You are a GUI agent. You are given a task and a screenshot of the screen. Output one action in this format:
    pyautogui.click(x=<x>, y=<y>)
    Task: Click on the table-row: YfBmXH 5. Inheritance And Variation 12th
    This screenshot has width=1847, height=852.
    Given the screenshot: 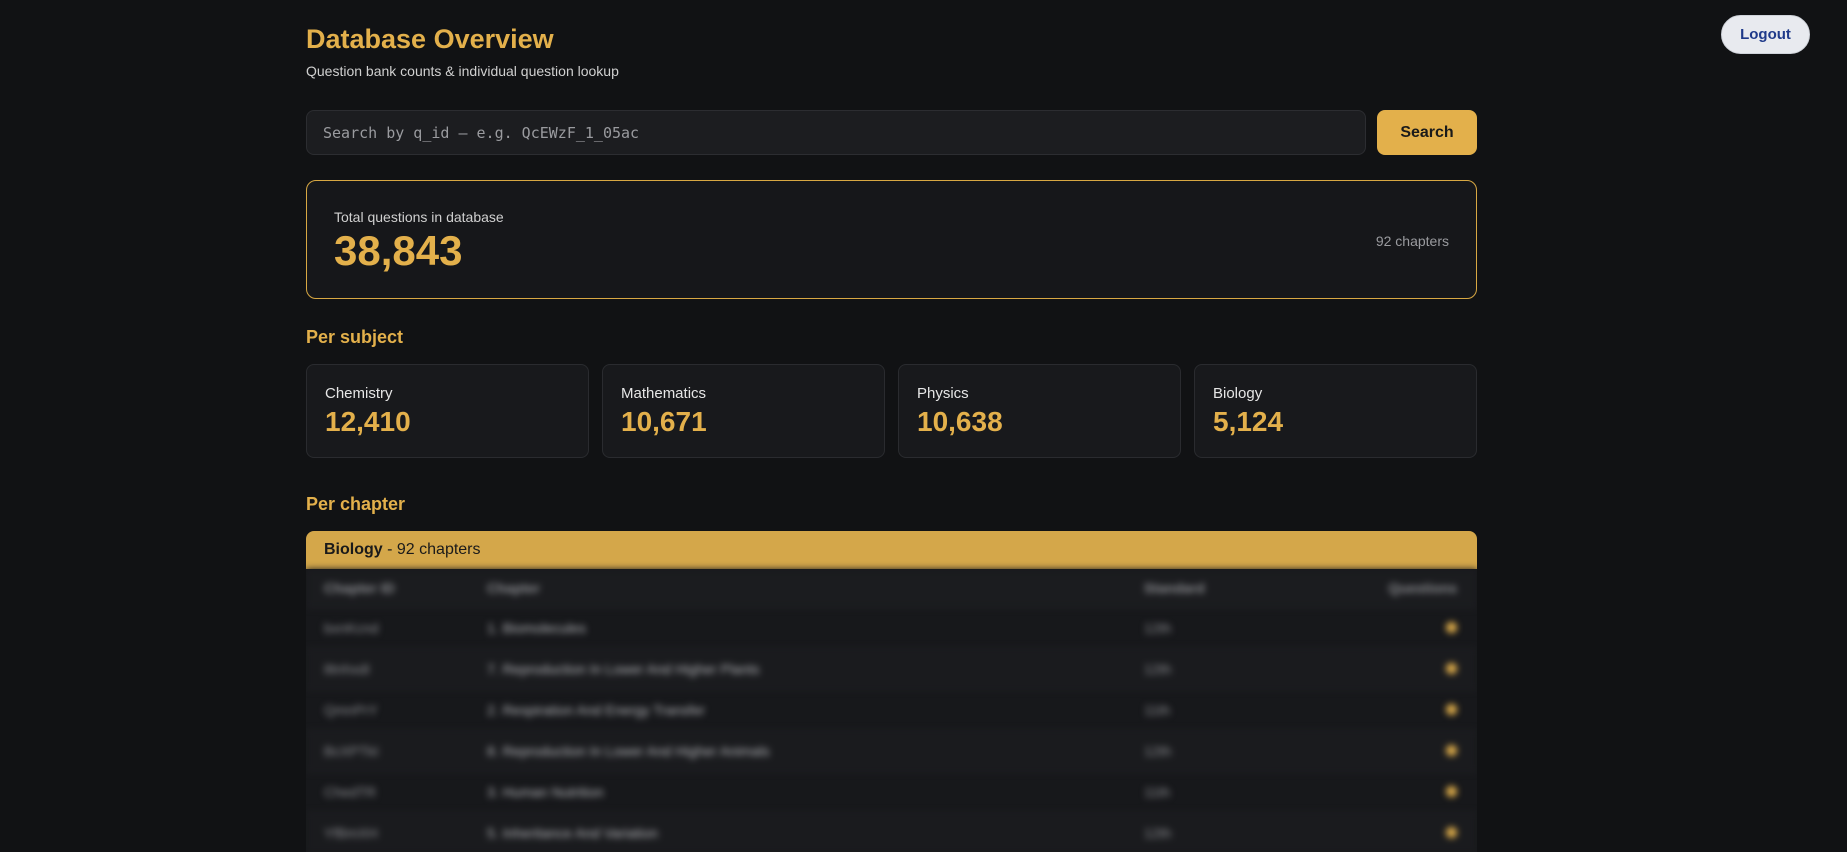 What is the action you would take?
    pyautogui.click(x=891, y=831)
    